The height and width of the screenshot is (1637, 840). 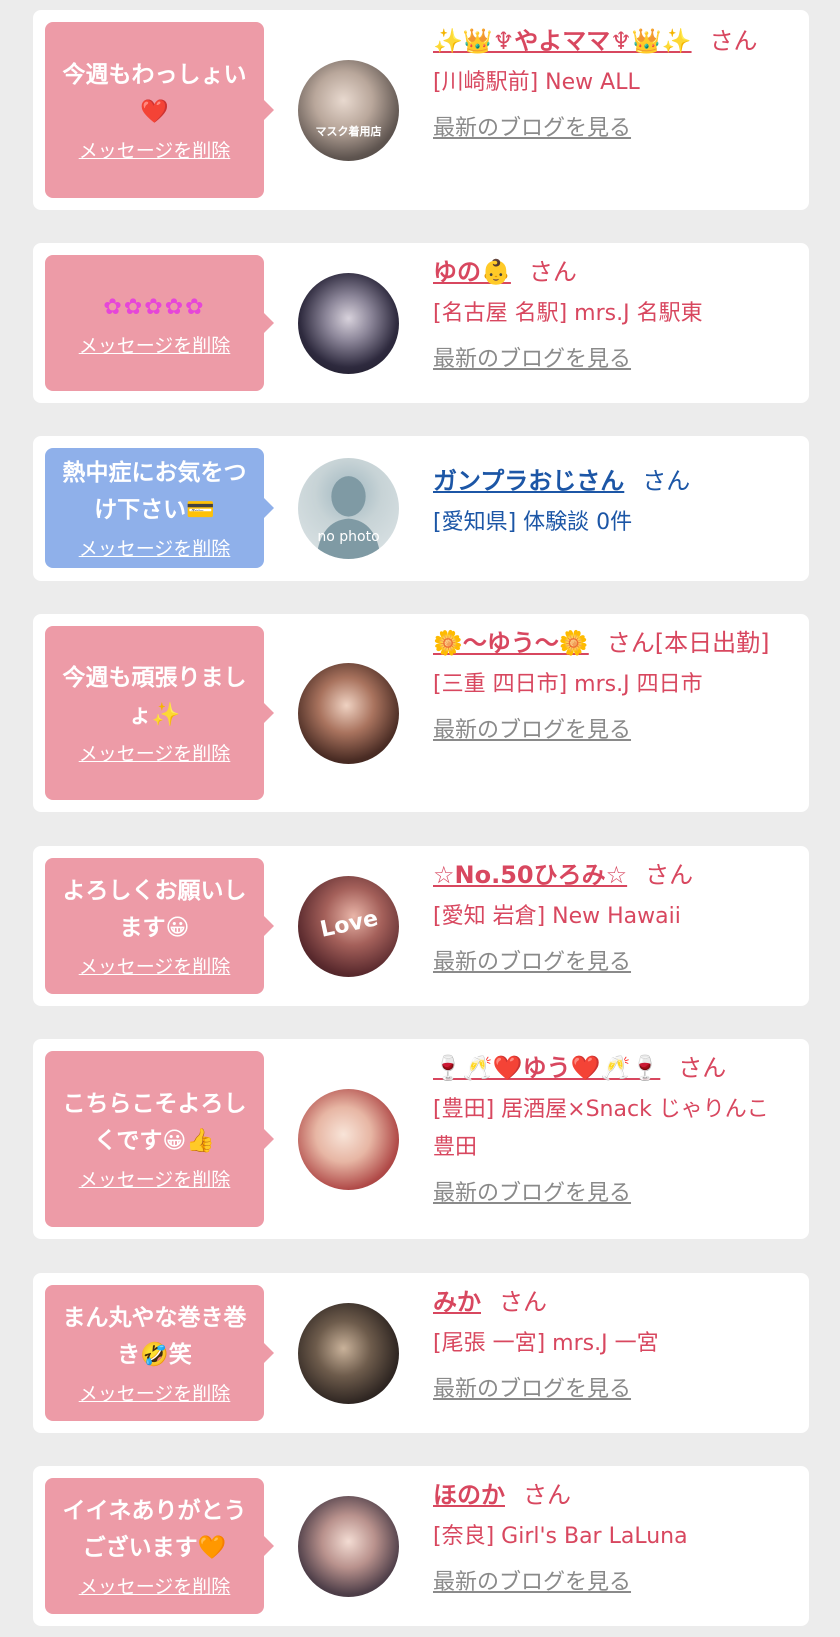 What do you see at coordinates (348, 110) in the screenshot?
I see `avatar: マスク着用店` at bounding box center [348, 110].